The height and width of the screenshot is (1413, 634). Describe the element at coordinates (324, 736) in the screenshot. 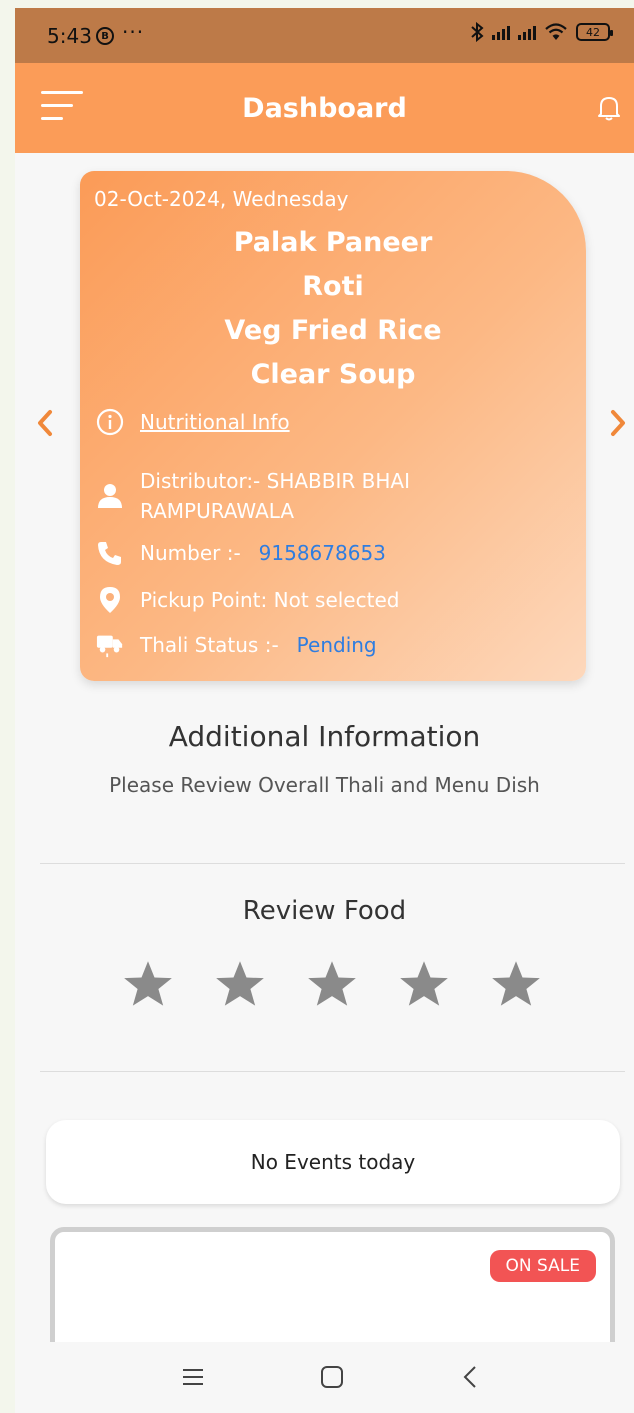

I see `additional-info-title: Additional Information` at that location.